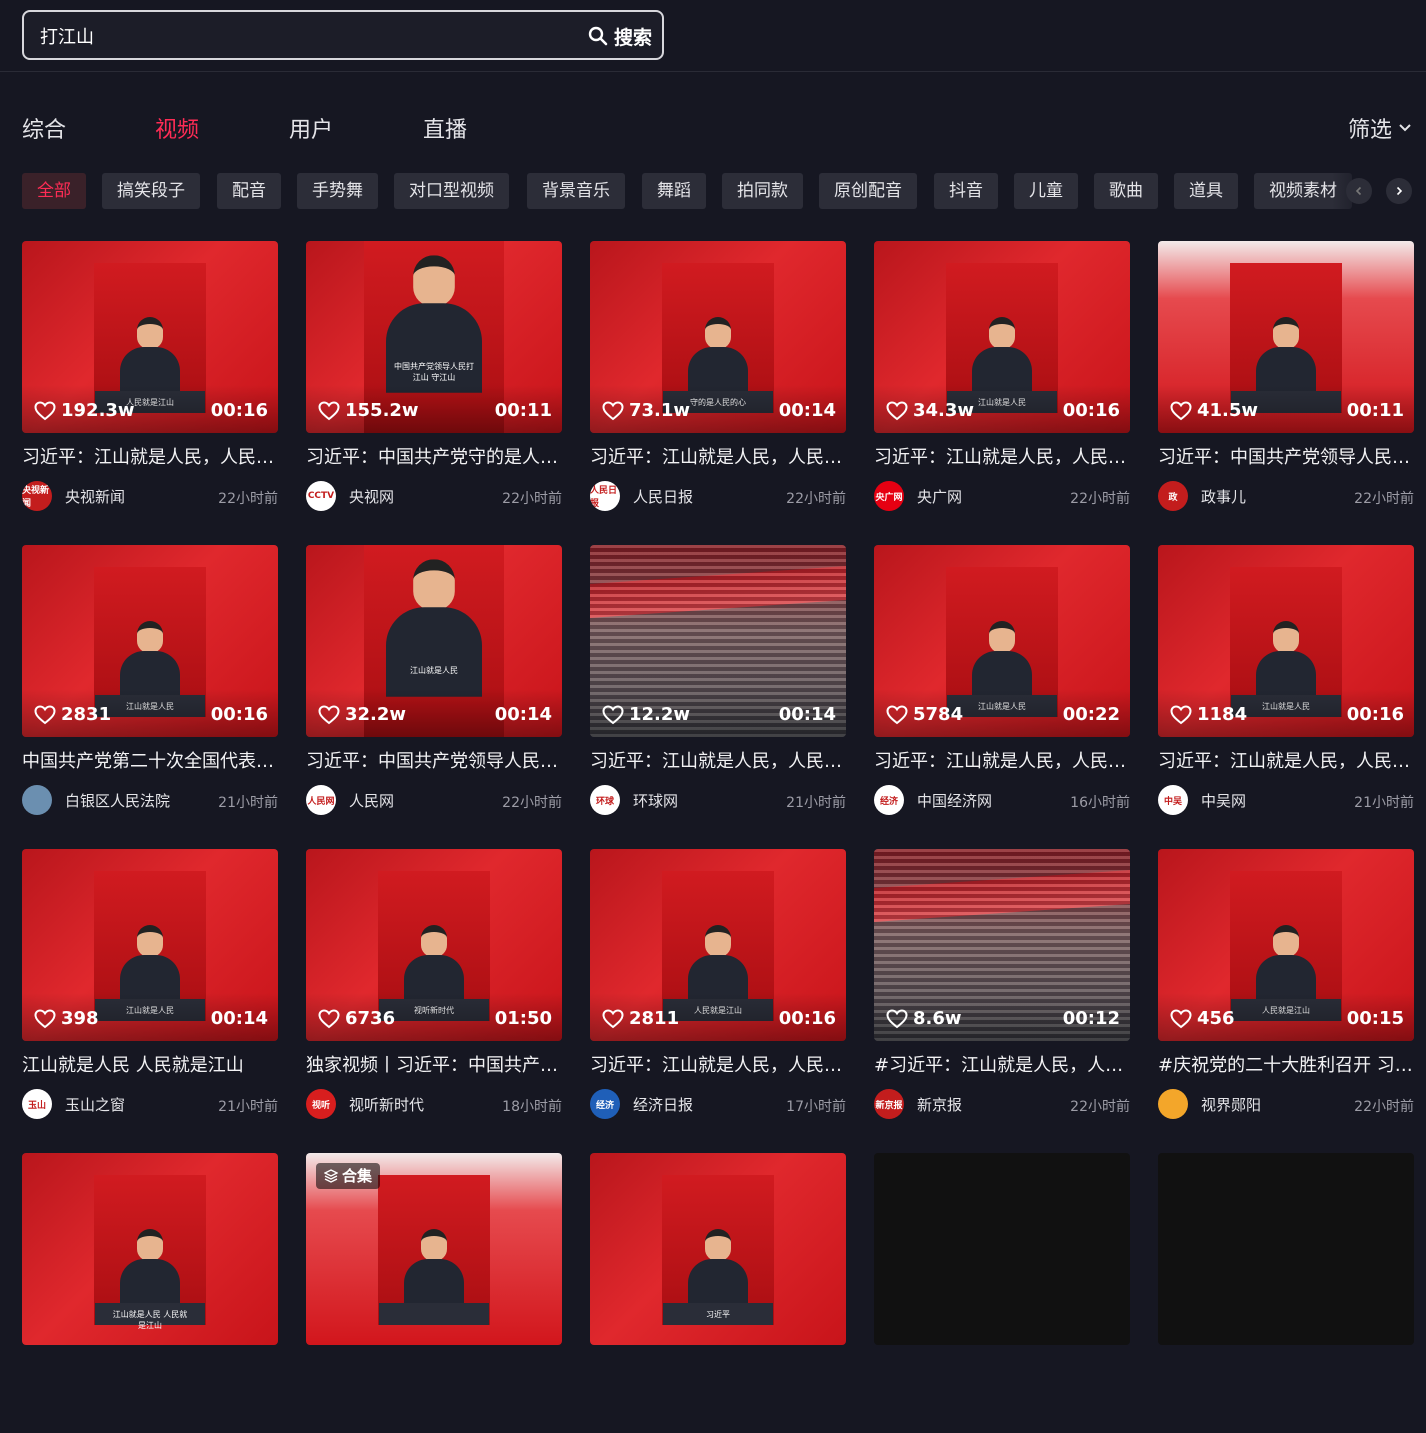  Describe the element at coordinates (576, 191) in the screenshot. I see `chip: 背景音乐` at that location.